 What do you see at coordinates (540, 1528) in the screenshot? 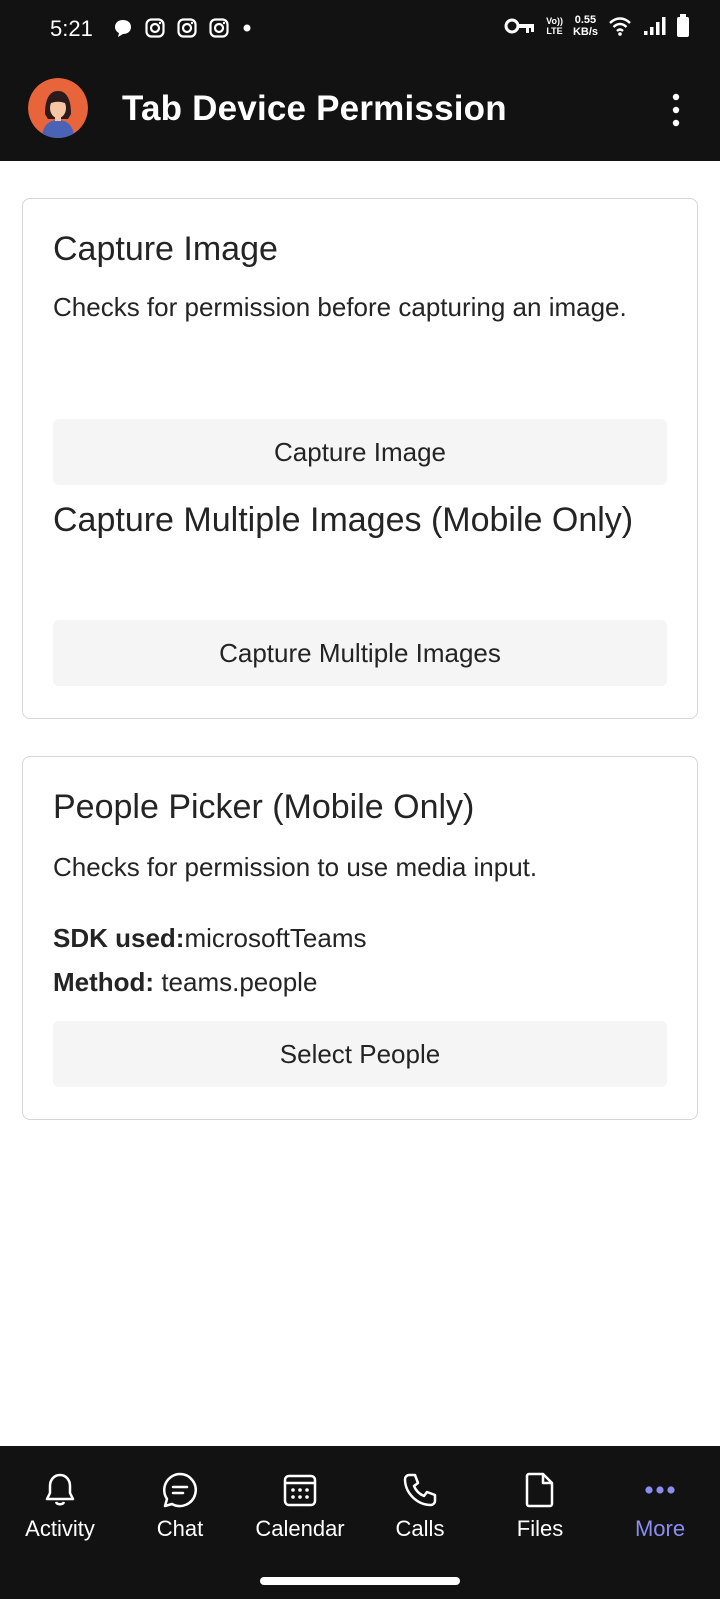
I see `nav-files-label: Files` at bounding box center [540, 1528].